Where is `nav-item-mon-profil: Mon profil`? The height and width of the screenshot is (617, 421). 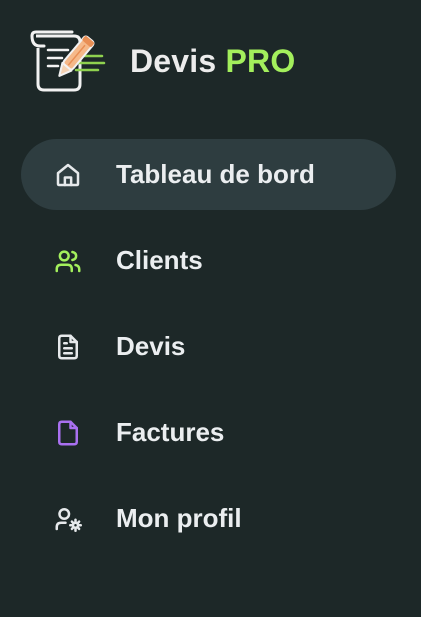
nav-item-mon-profil: Mon profil is located at coordinates (208, 518).